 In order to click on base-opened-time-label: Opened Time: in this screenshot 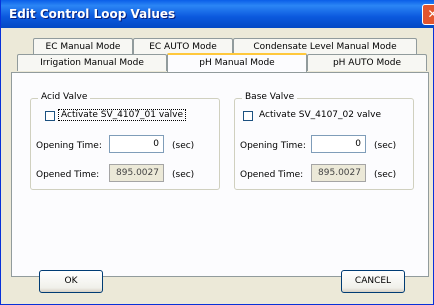, I will do `click(272, 175)`.